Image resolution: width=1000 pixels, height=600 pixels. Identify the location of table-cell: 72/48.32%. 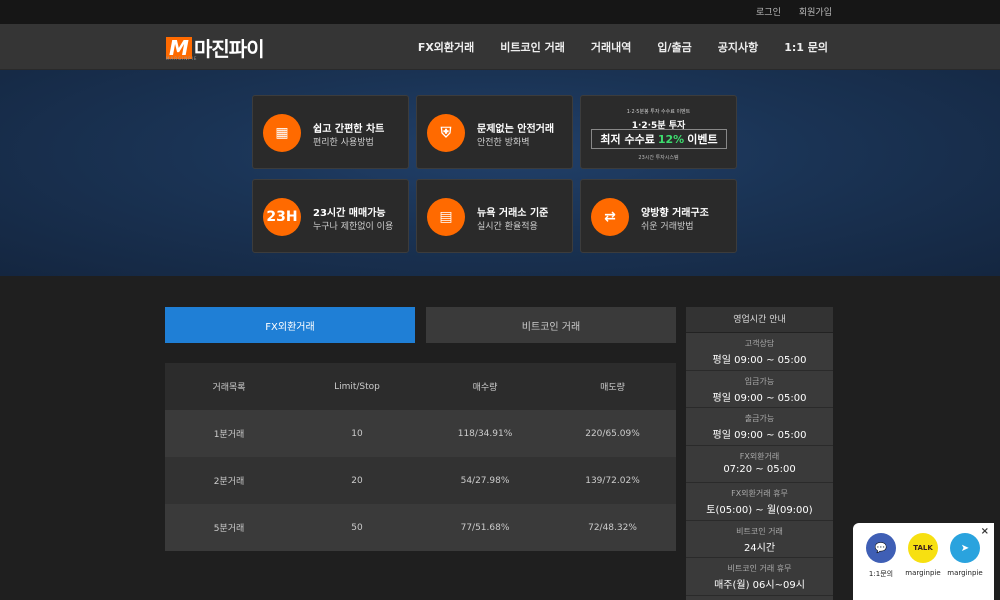
(612, 527).